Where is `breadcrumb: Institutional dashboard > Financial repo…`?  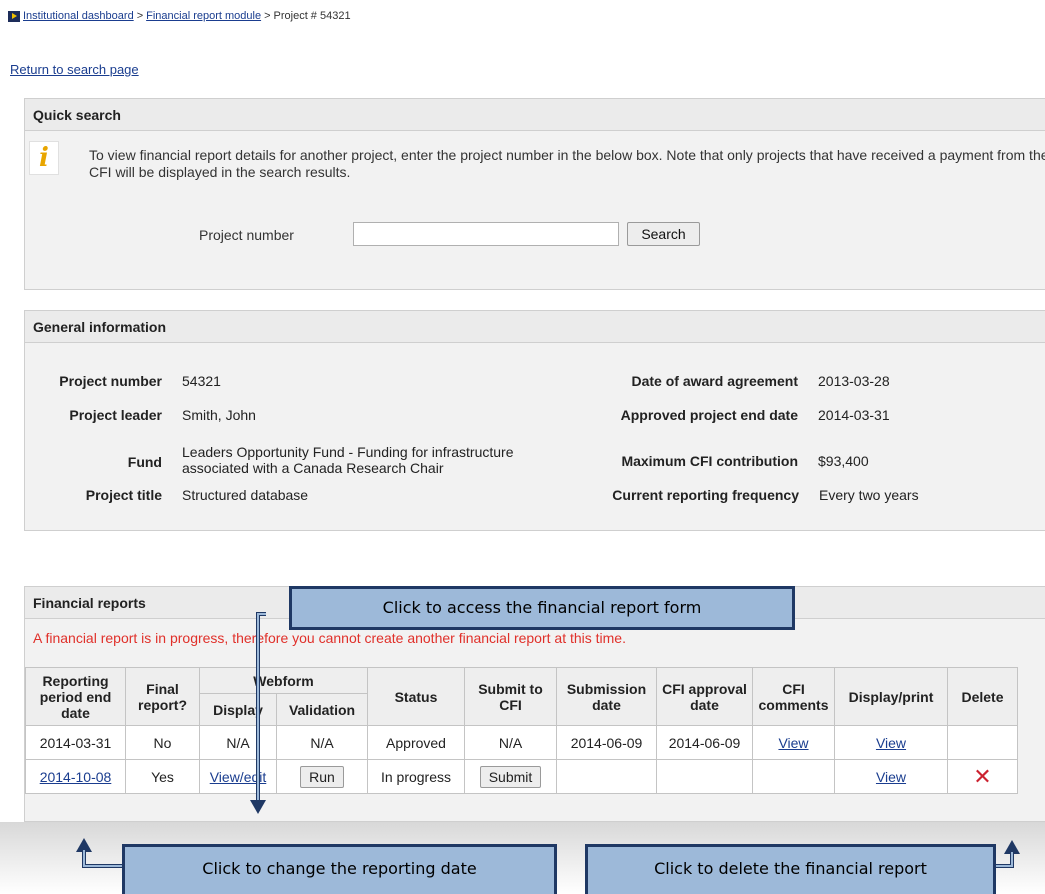 breadcrumb: Institutional dashboard > Financial repo… is located at coordinates (179, 16).